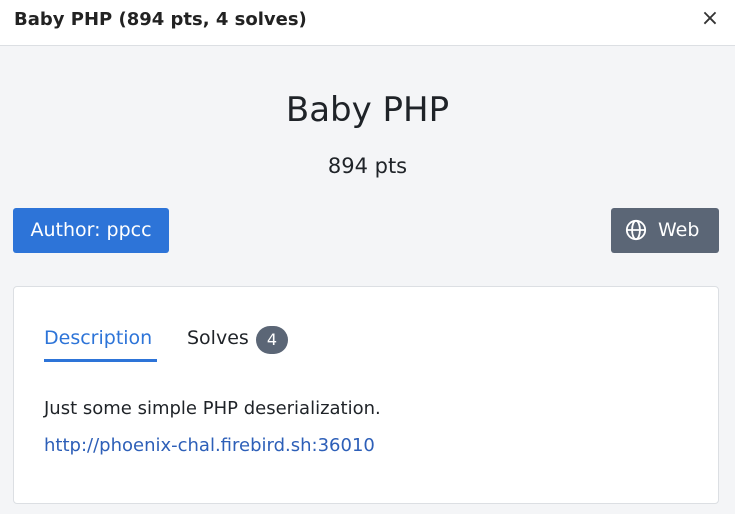 The image size is (735, 514). What do you see at coordinates (209, 445) in the screenshot?
I see `challenge-link: http://phoenix-chal.firebird.sh:36010` at bounding box center [209, 445].